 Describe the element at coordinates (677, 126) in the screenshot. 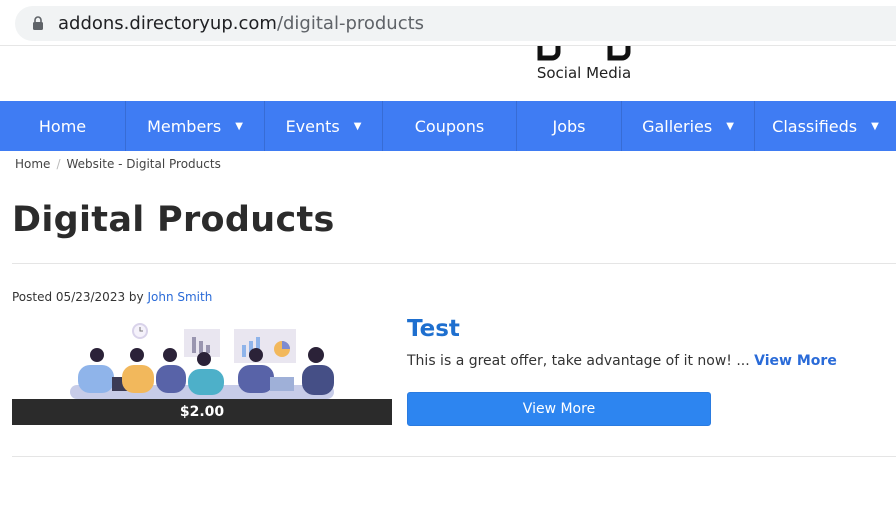

I see `nav-galleries-label: Galleries` at that location.